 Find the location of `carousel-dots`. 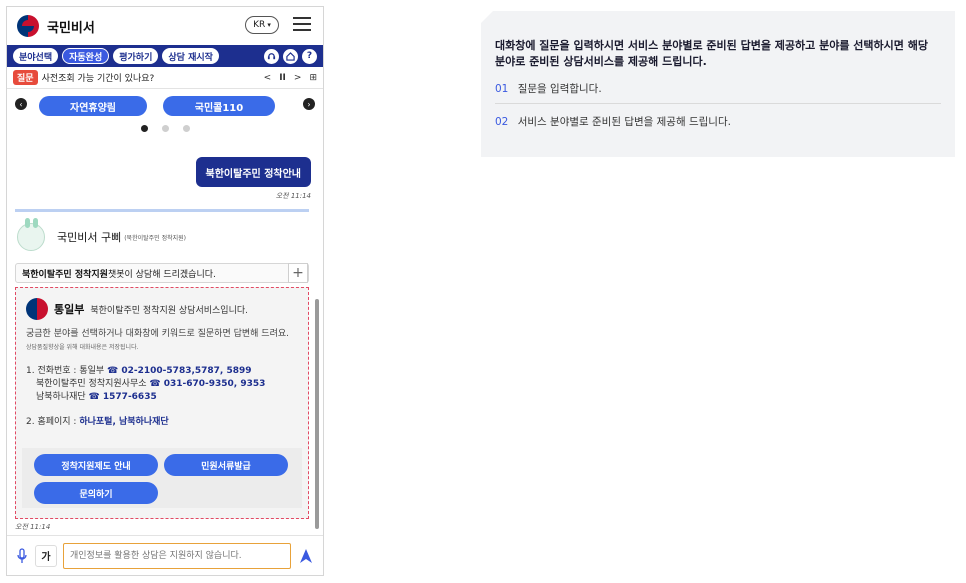

carousel-dots is located at coordinates (165, 128).